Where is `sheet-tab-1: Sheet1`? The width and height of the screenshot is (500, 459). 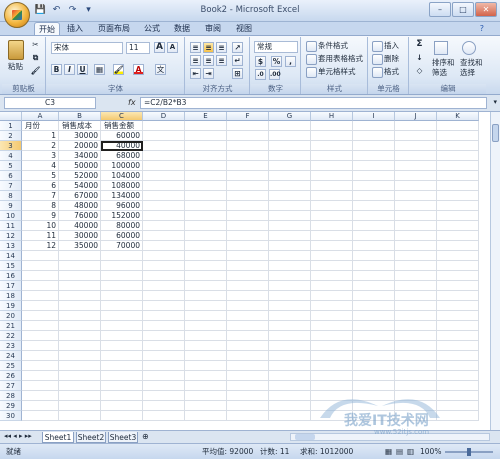
sheet-tab-1: Sheet1 is located at coordinates (58, 437).